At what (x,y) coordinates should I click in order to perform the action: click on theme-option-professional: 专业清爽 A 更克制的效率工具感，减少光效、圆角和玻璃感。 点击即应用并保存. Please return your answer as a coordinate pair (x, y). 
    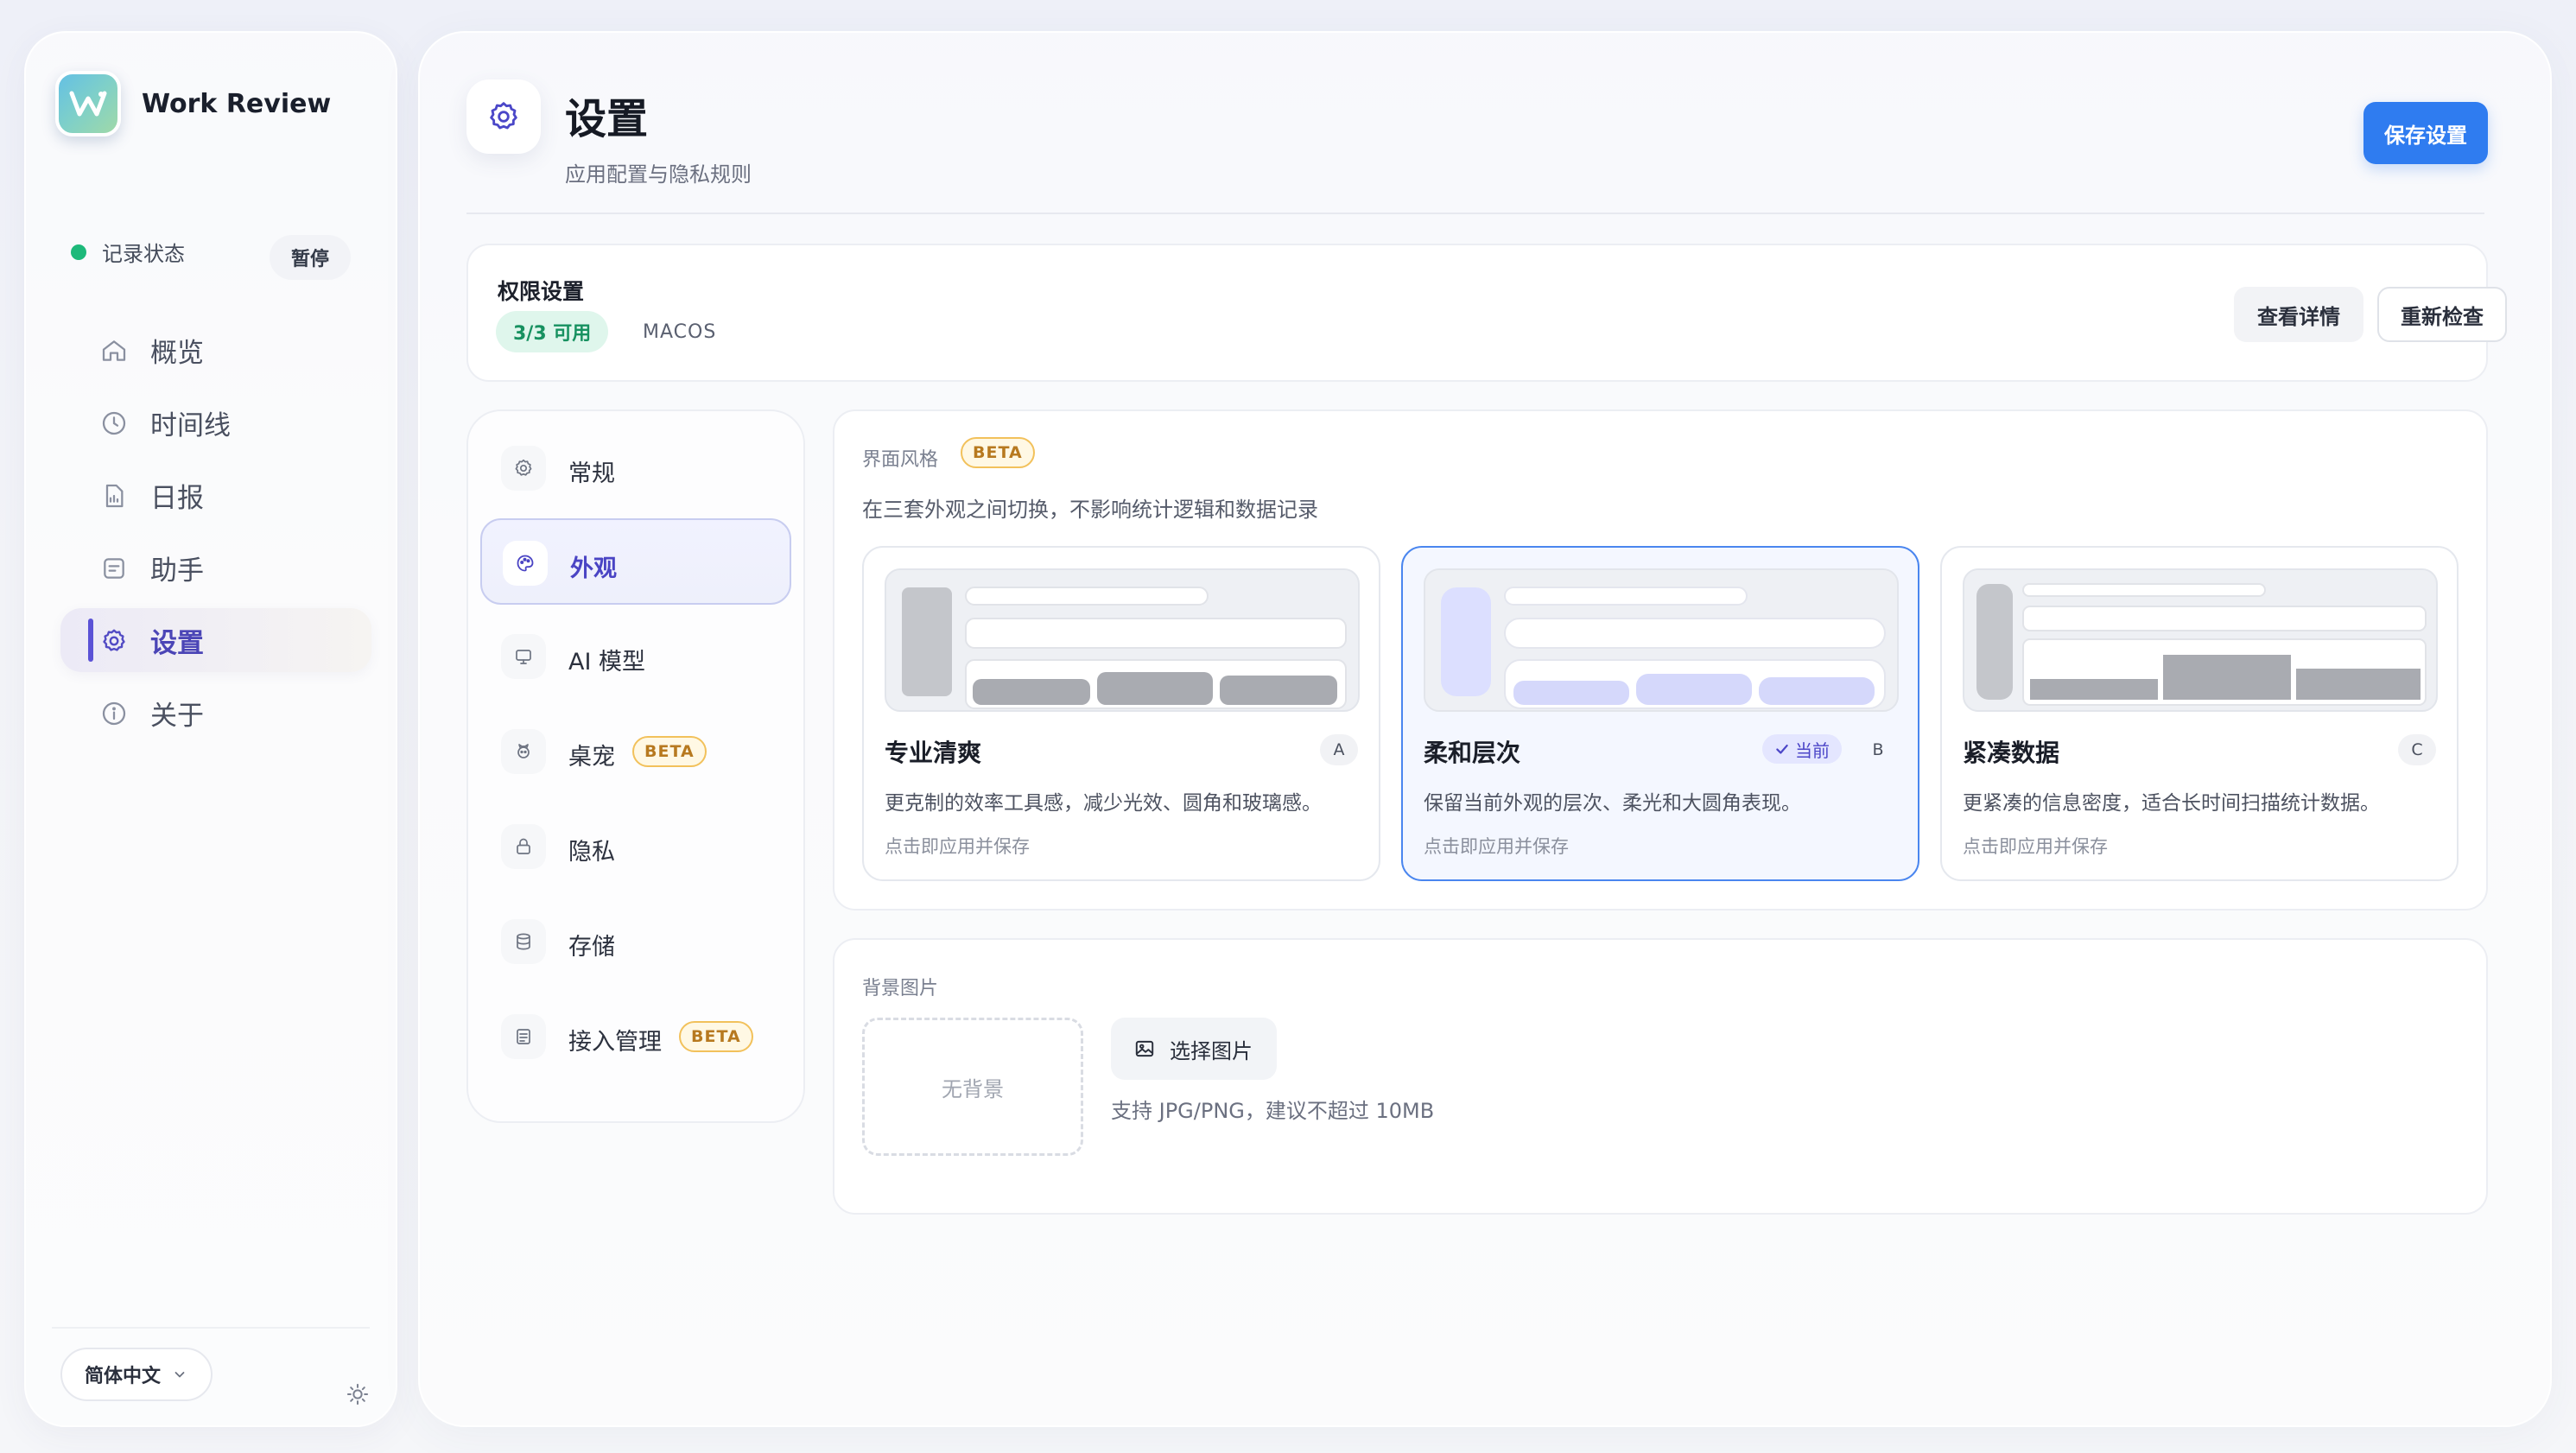
    Looking at the image, I should click on (1121, 713).